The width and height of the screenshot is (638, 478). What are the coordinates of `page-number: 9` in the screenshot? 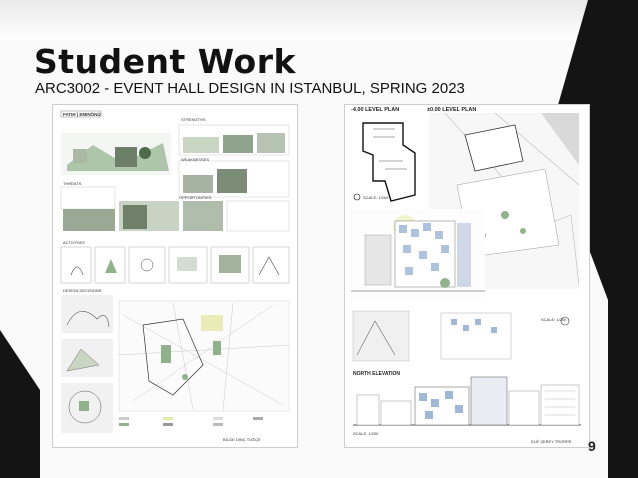 It's located at (592, 446).